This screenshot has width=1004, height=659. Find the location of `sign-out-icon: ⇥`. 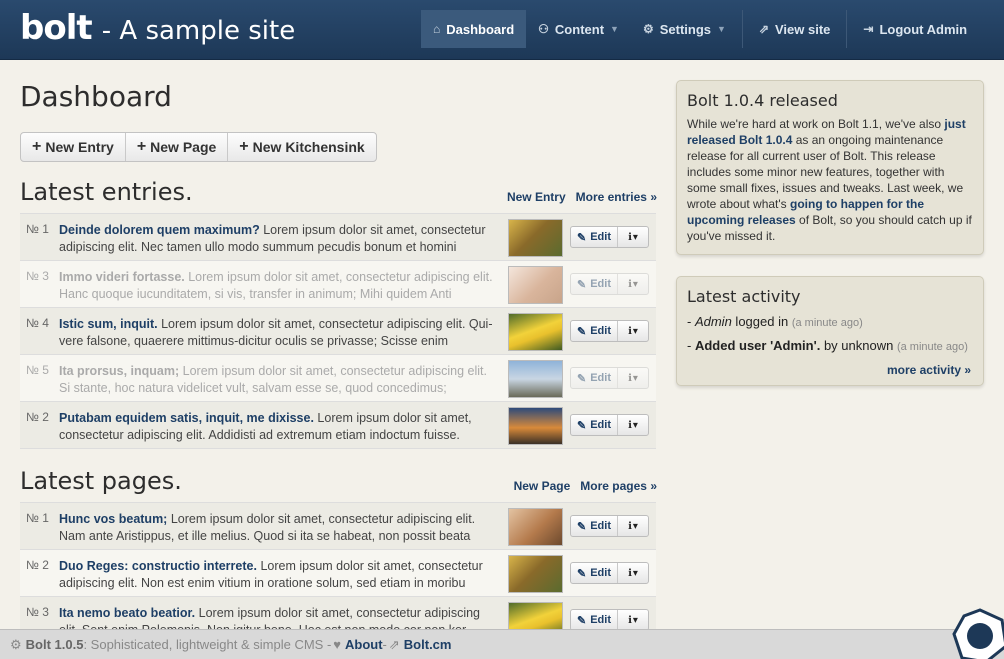

sign-out-icon: ⇥ is located at coordinates (868, 29).